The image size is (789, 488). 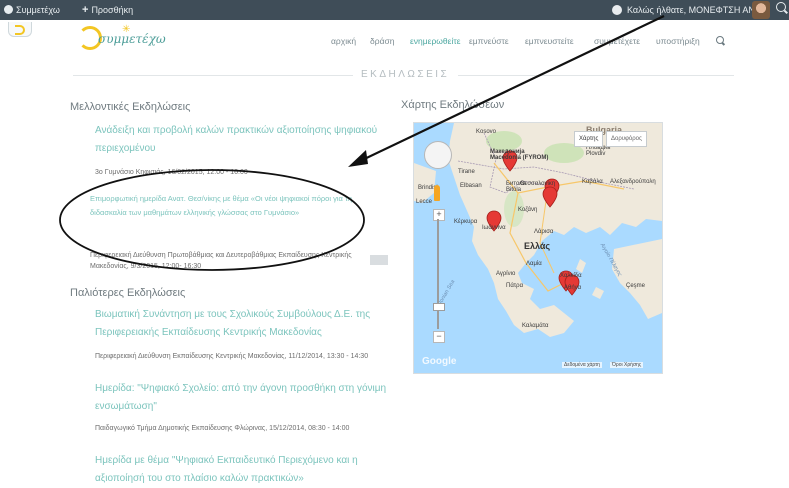 I want to click on annotation-arrow, so click(x=510, y=89).